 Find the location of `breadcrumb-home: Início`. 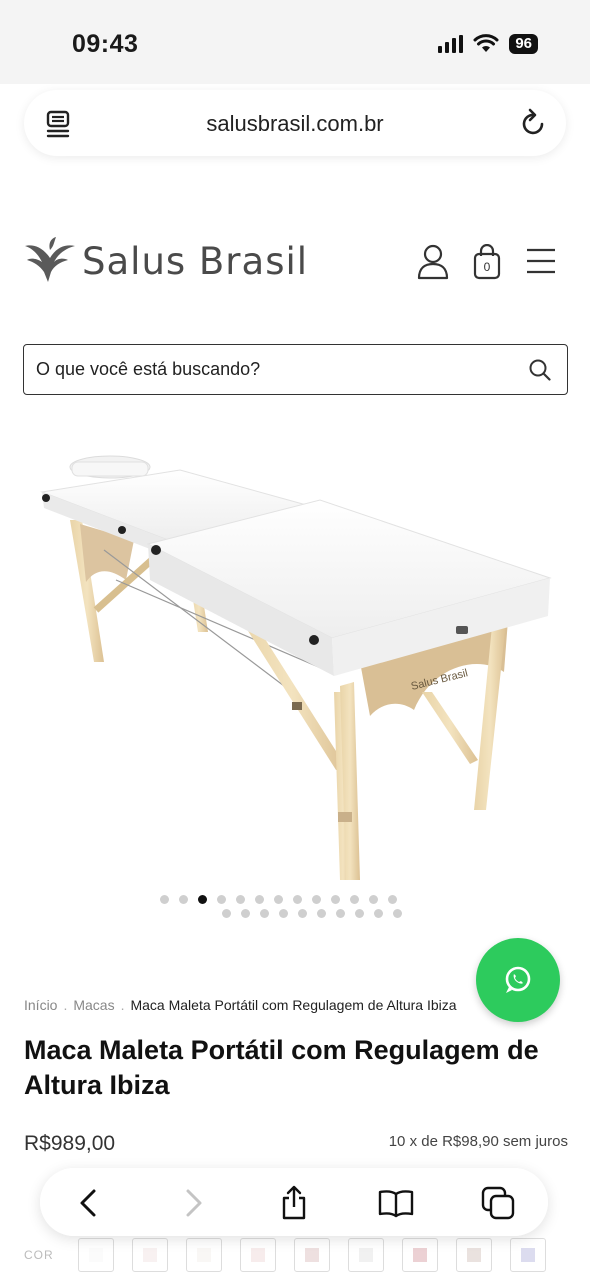

breadcrumb-home: Início is located at coordinates (40, 1005).